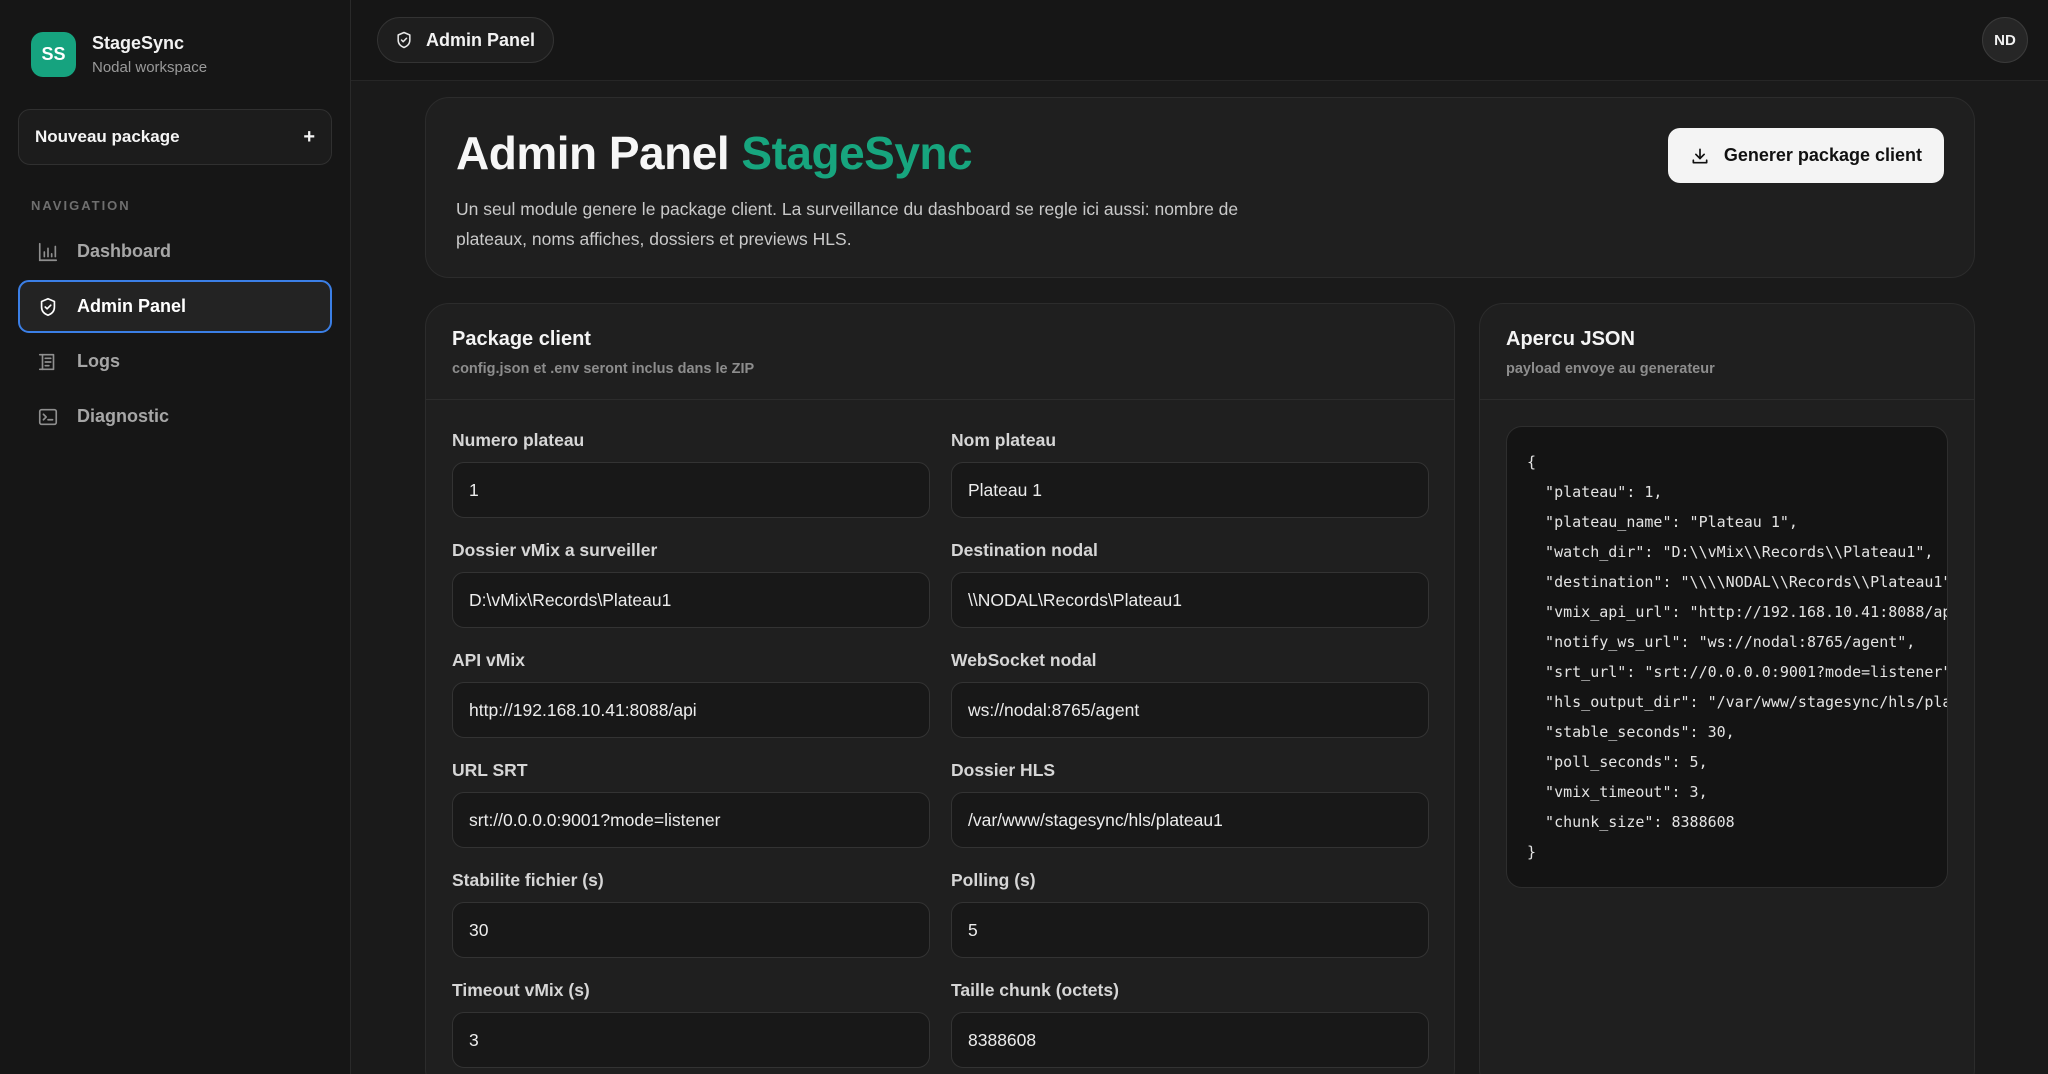 Image resolution: width=2048 pixels, height=1074 pixels. Describe the element at coordinates (123, 416) in the screenshot. I see `sidebar-item-label: Diagnostic` at that location.